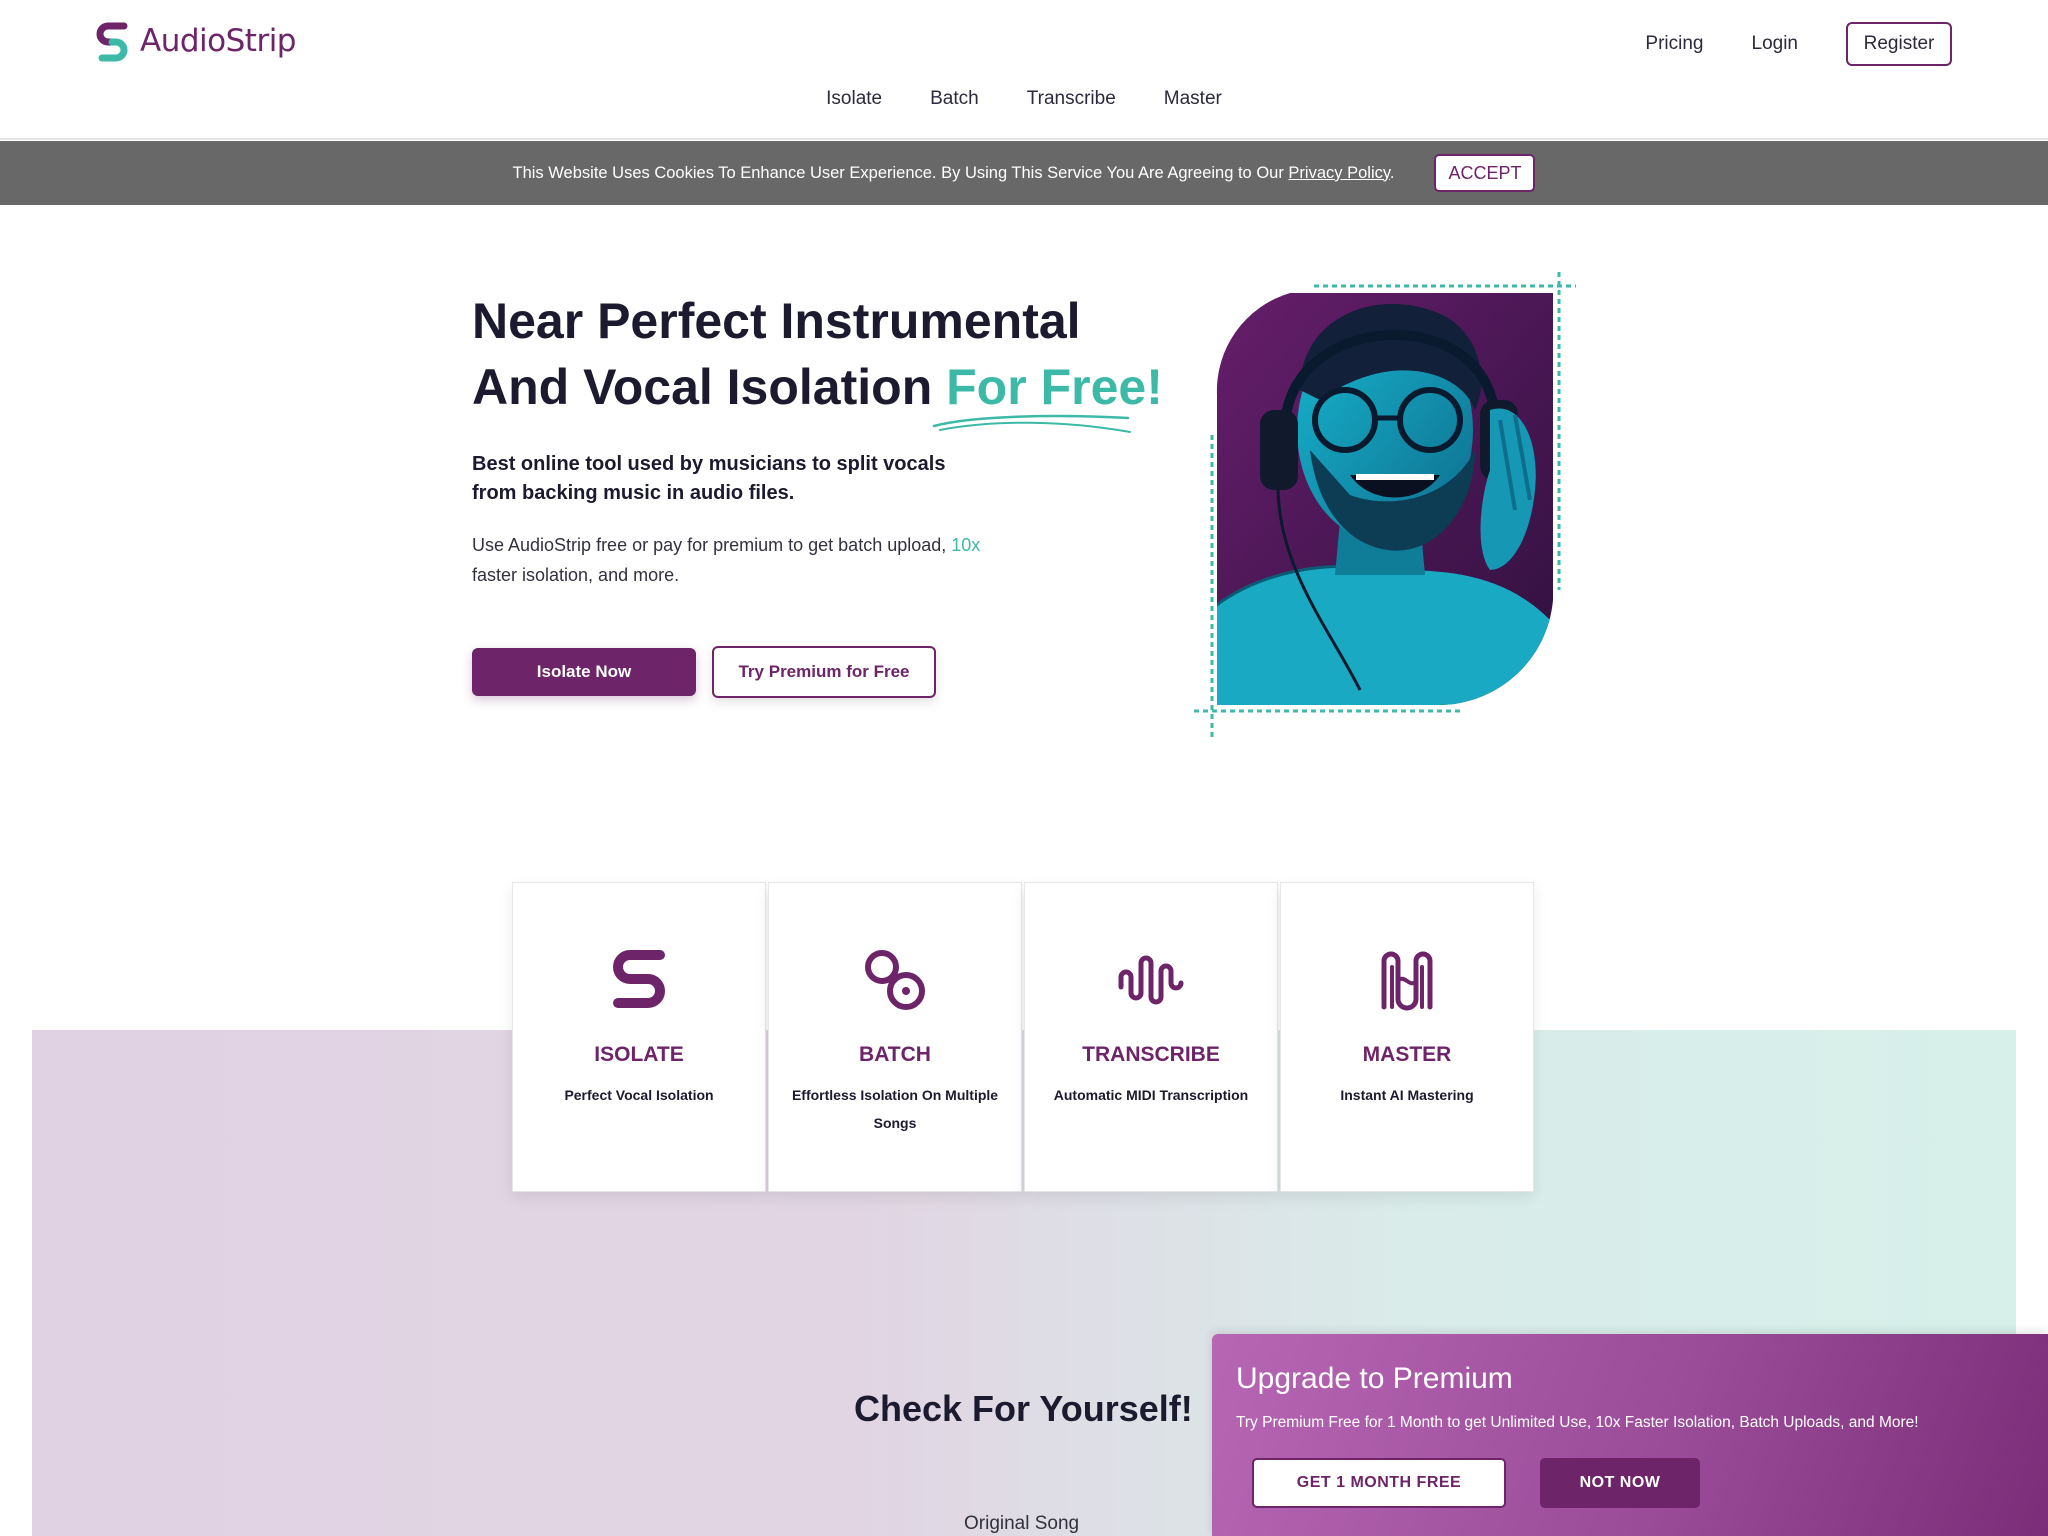  What do you see at coordinates (1674, 44) in the screenshot?
I see `pricing-link: Pricing` at bounding box center [1674, 44].